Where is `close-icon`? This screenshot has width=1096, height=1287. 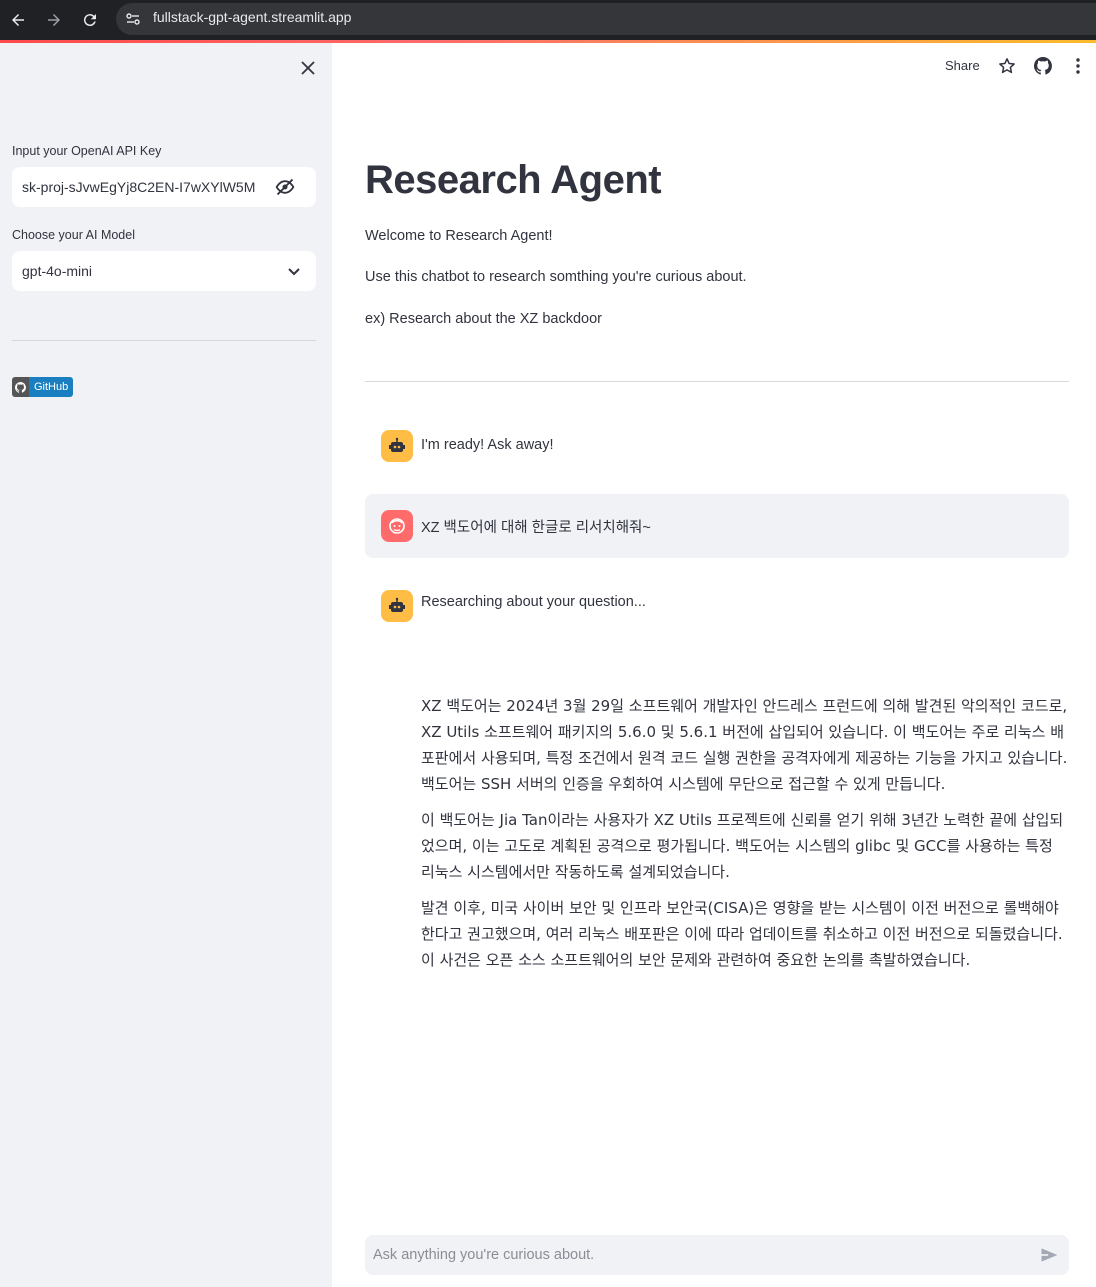 close-icon is located at coordinates (308, 68).